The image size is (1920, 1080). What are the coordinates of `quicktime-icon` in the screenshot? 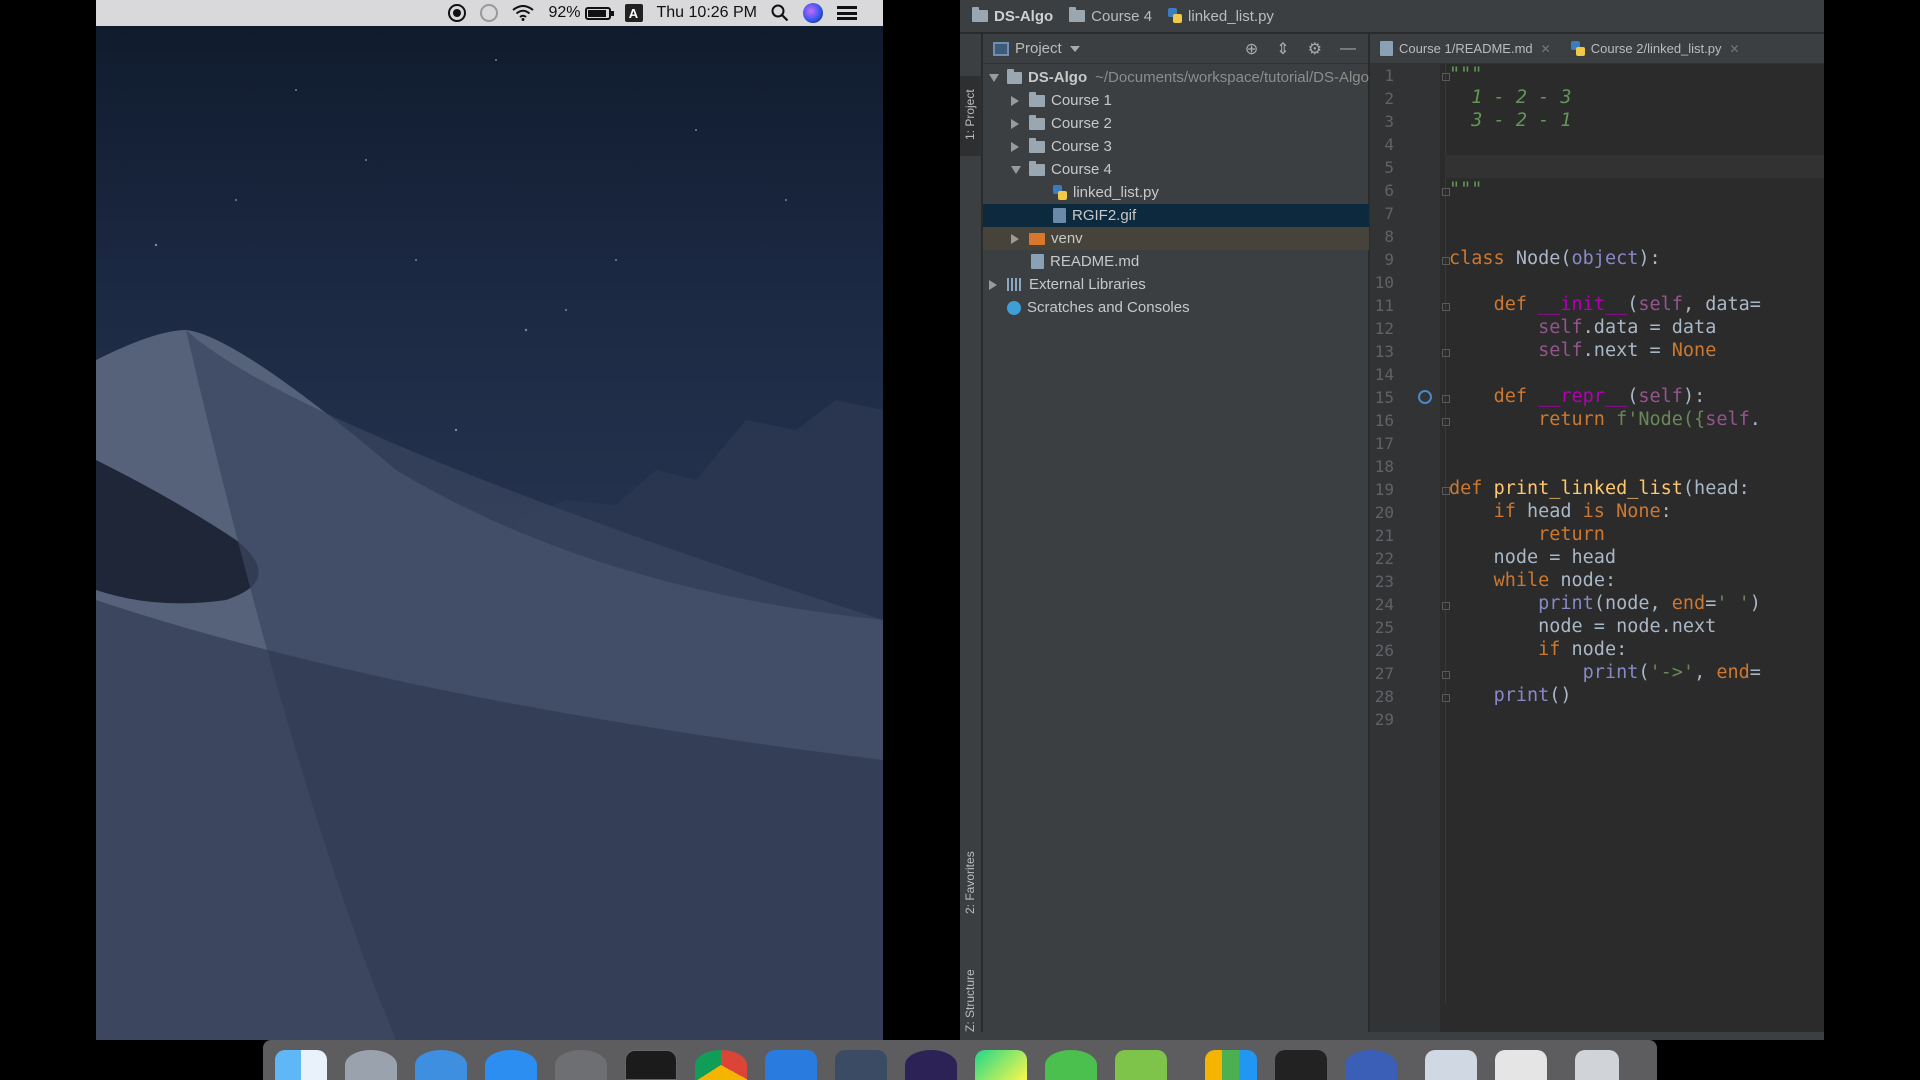 It's located at (1371, 1065).